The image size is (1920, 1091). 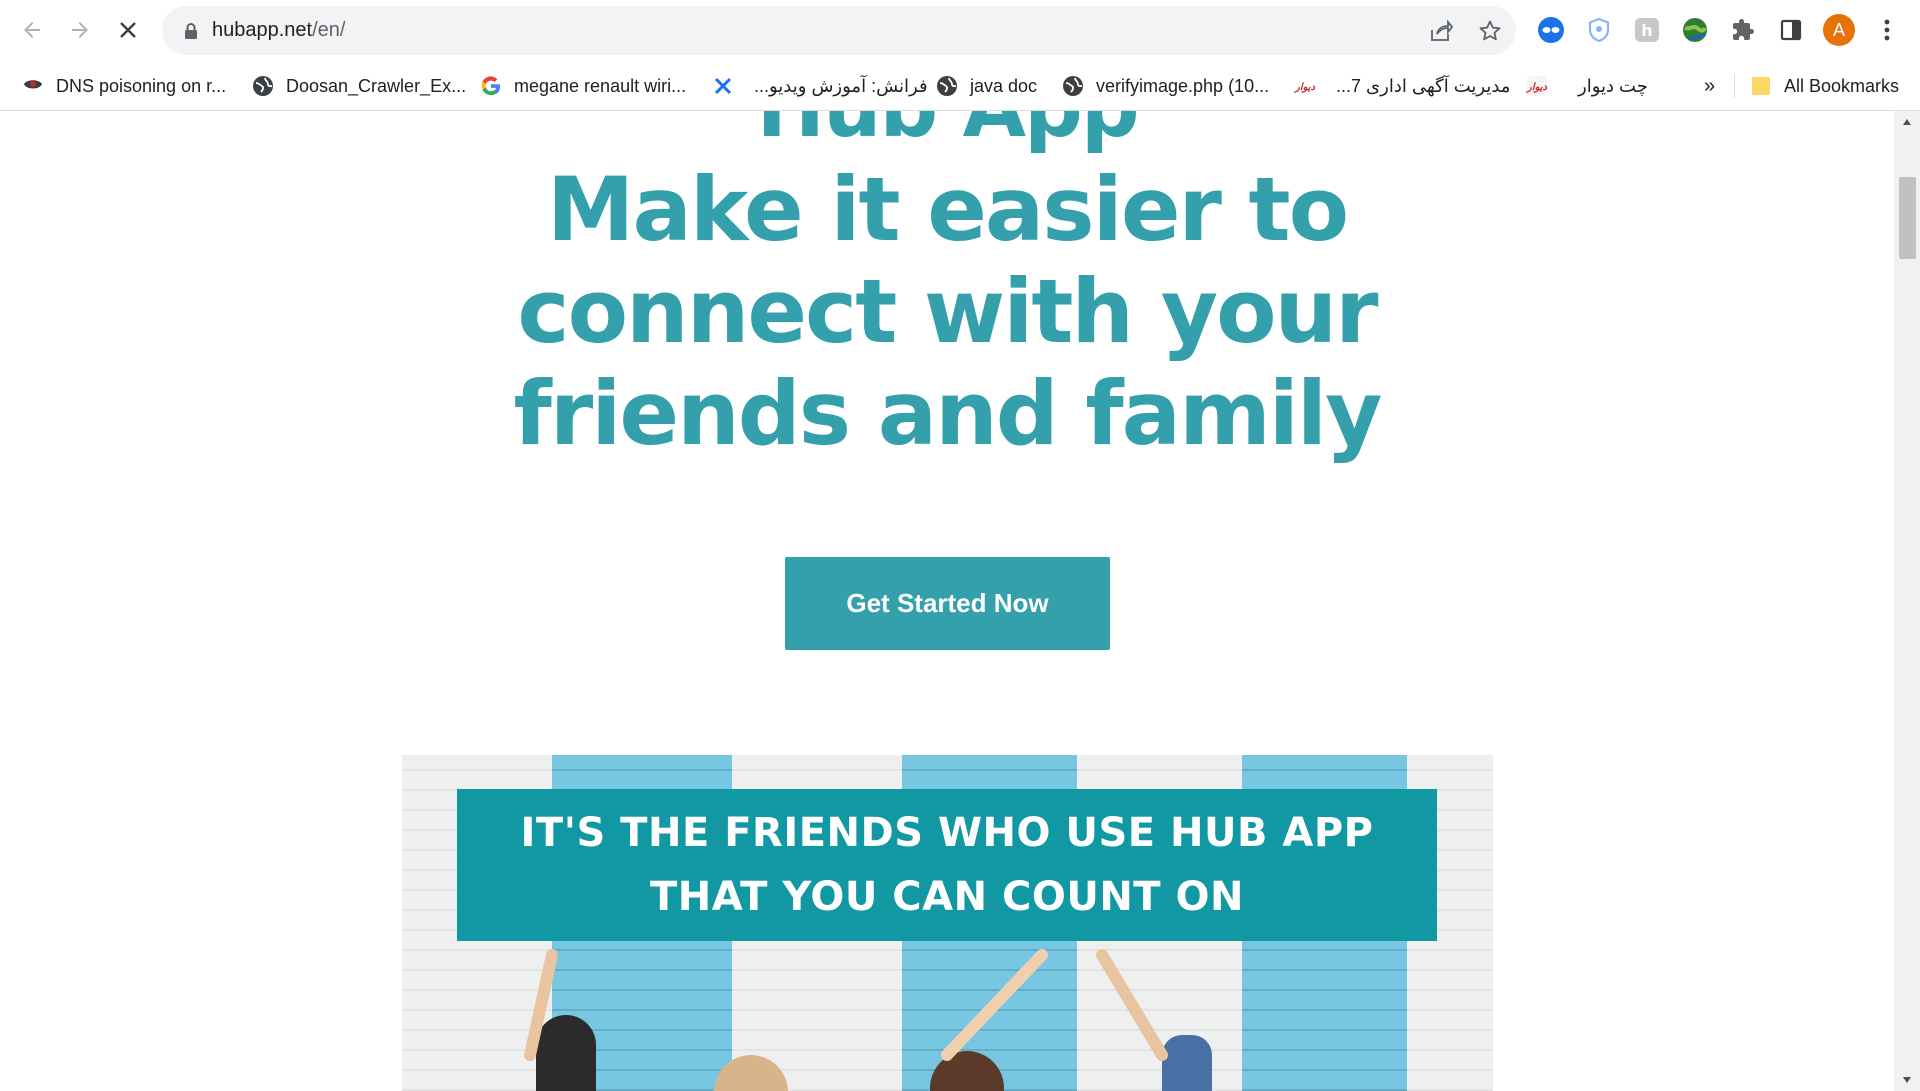 I want to click on folder-icon, so click(x=1761, y=86).